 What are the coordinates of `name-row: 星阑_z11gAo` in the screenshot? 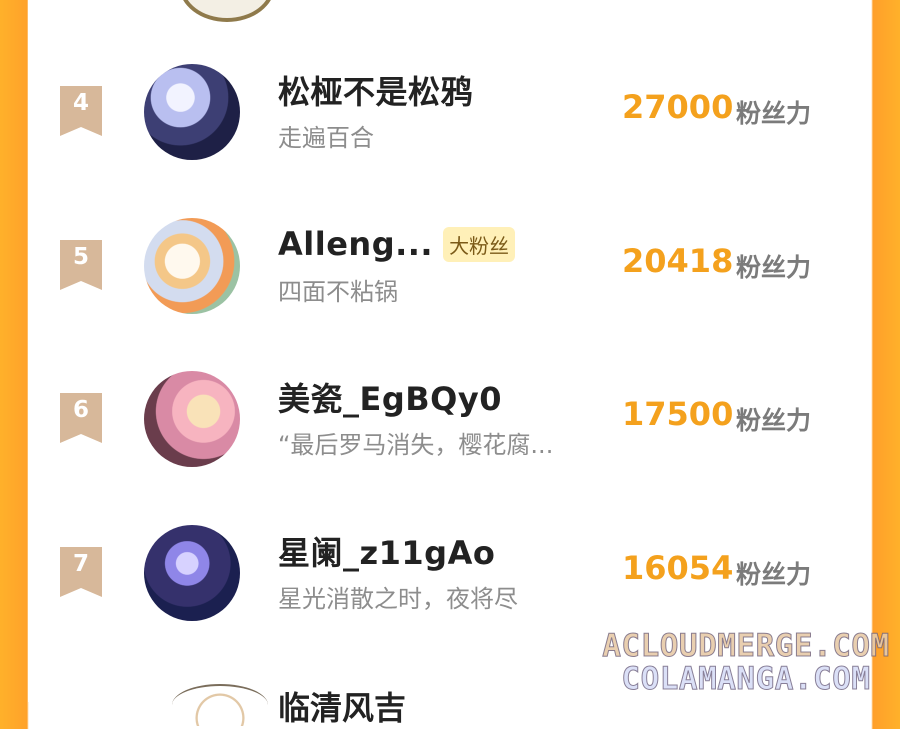 It's located at (386, 551).